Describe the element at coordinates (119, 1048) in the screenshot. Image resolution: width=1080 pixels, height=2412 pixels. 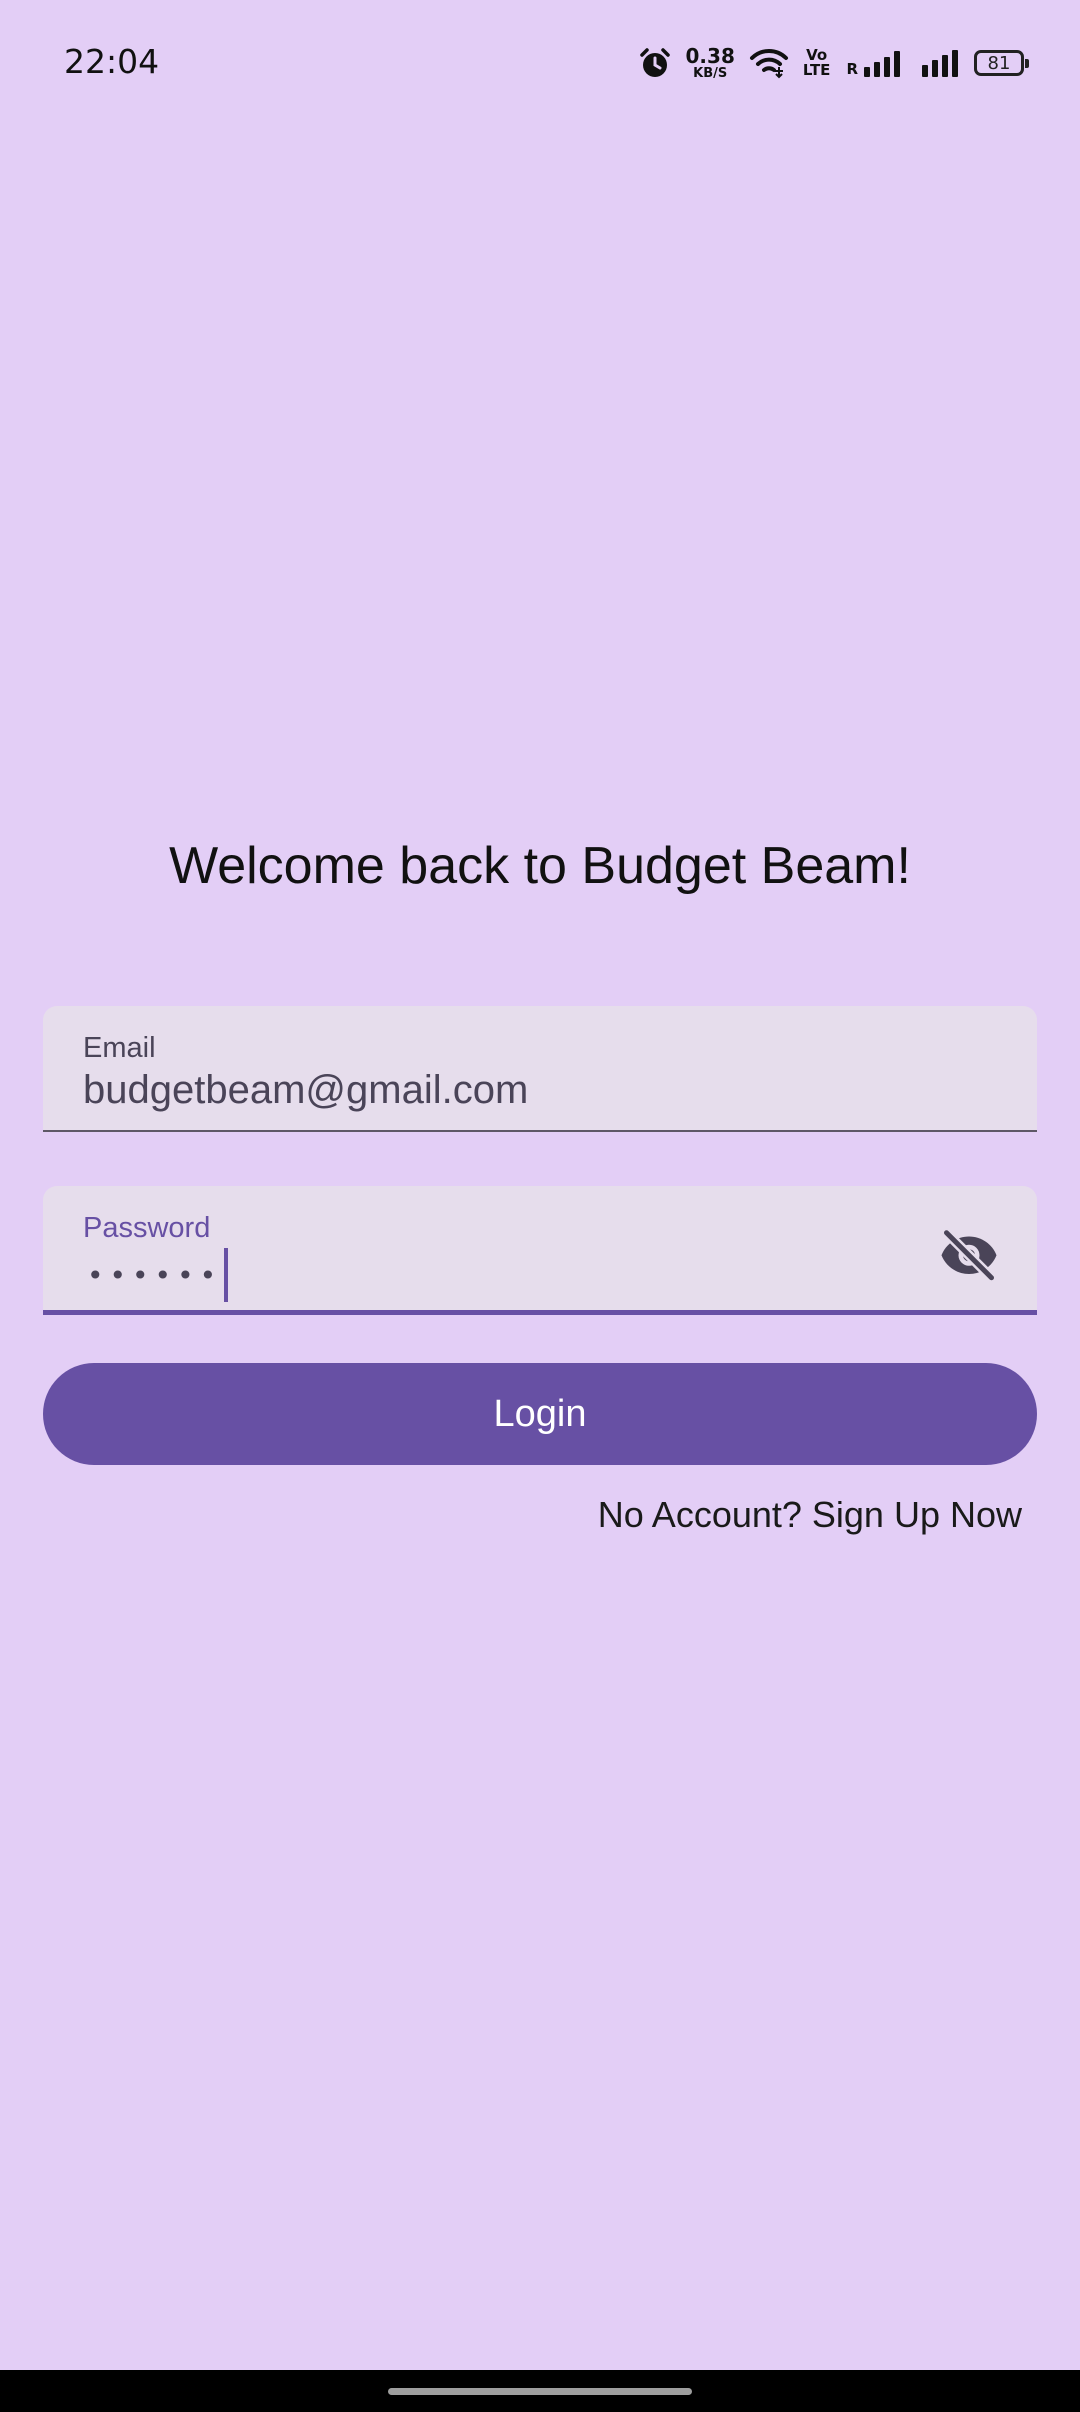
I see `email-label: Email` at that location.